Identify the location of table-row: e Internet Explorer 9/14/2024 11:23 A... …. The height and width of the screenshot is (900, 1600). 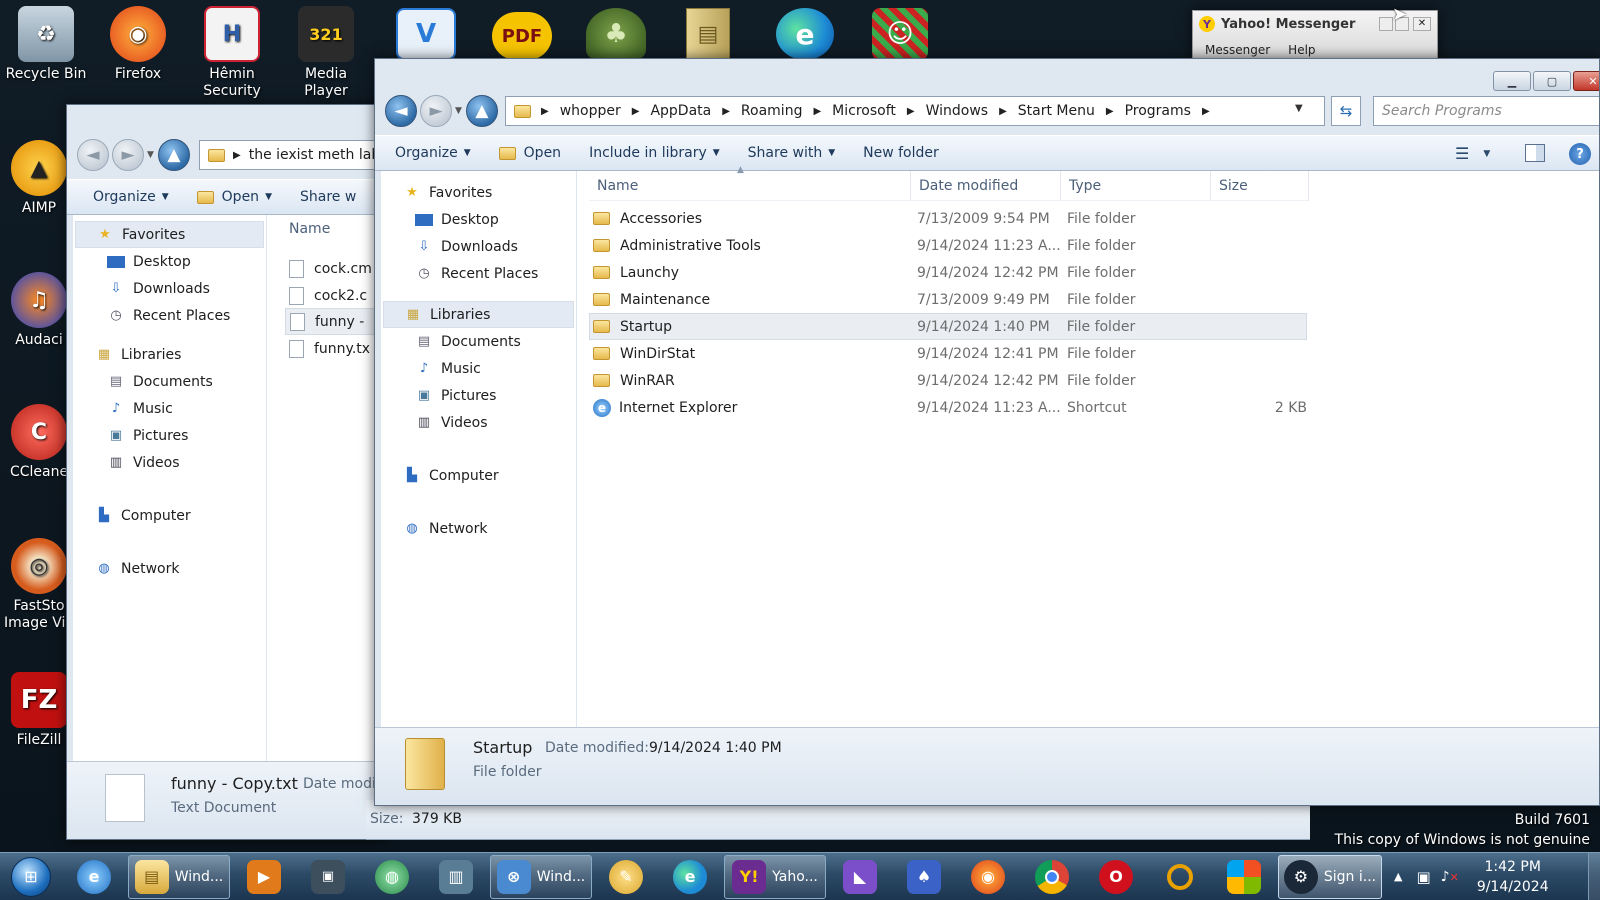
(948, 407).